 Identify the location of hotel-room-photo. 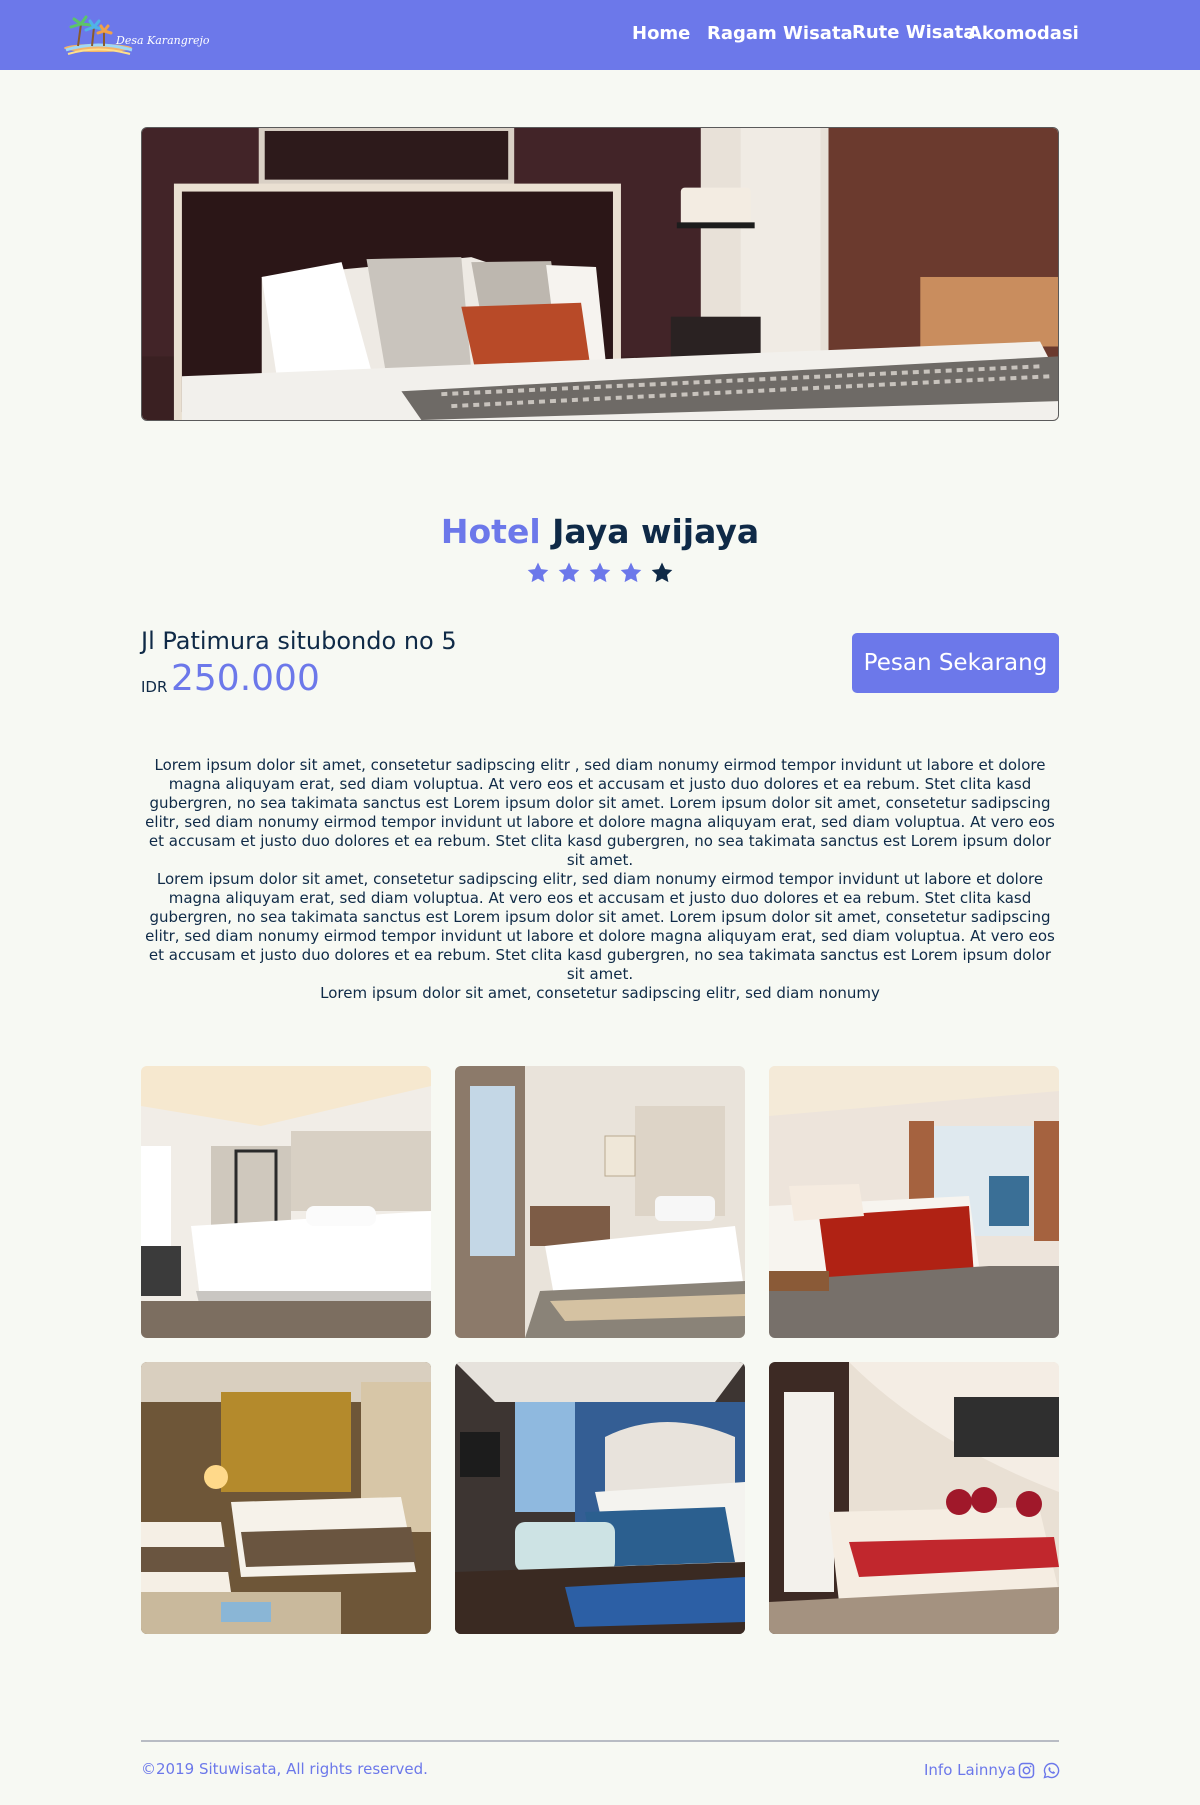
(600, 274).